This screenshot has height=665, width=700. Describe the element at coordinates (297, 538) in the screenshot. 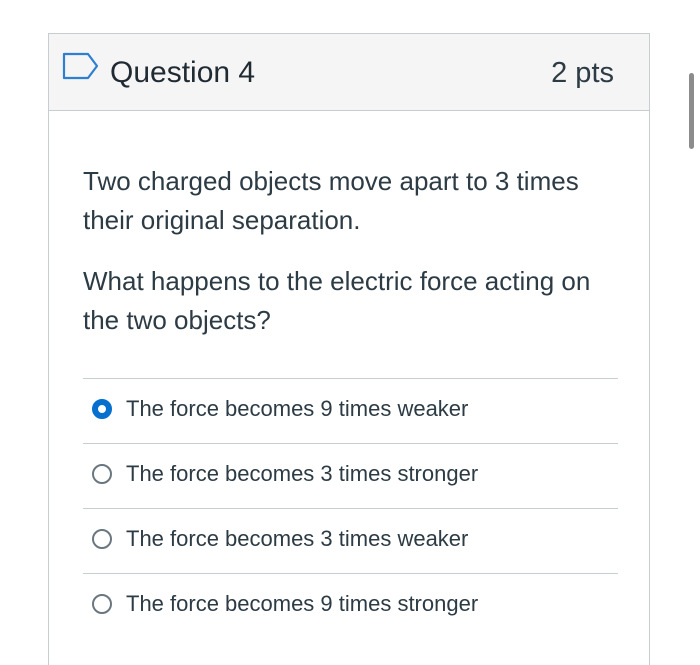

I see `answer-label: The force becomes 3 times weaker` at that location.